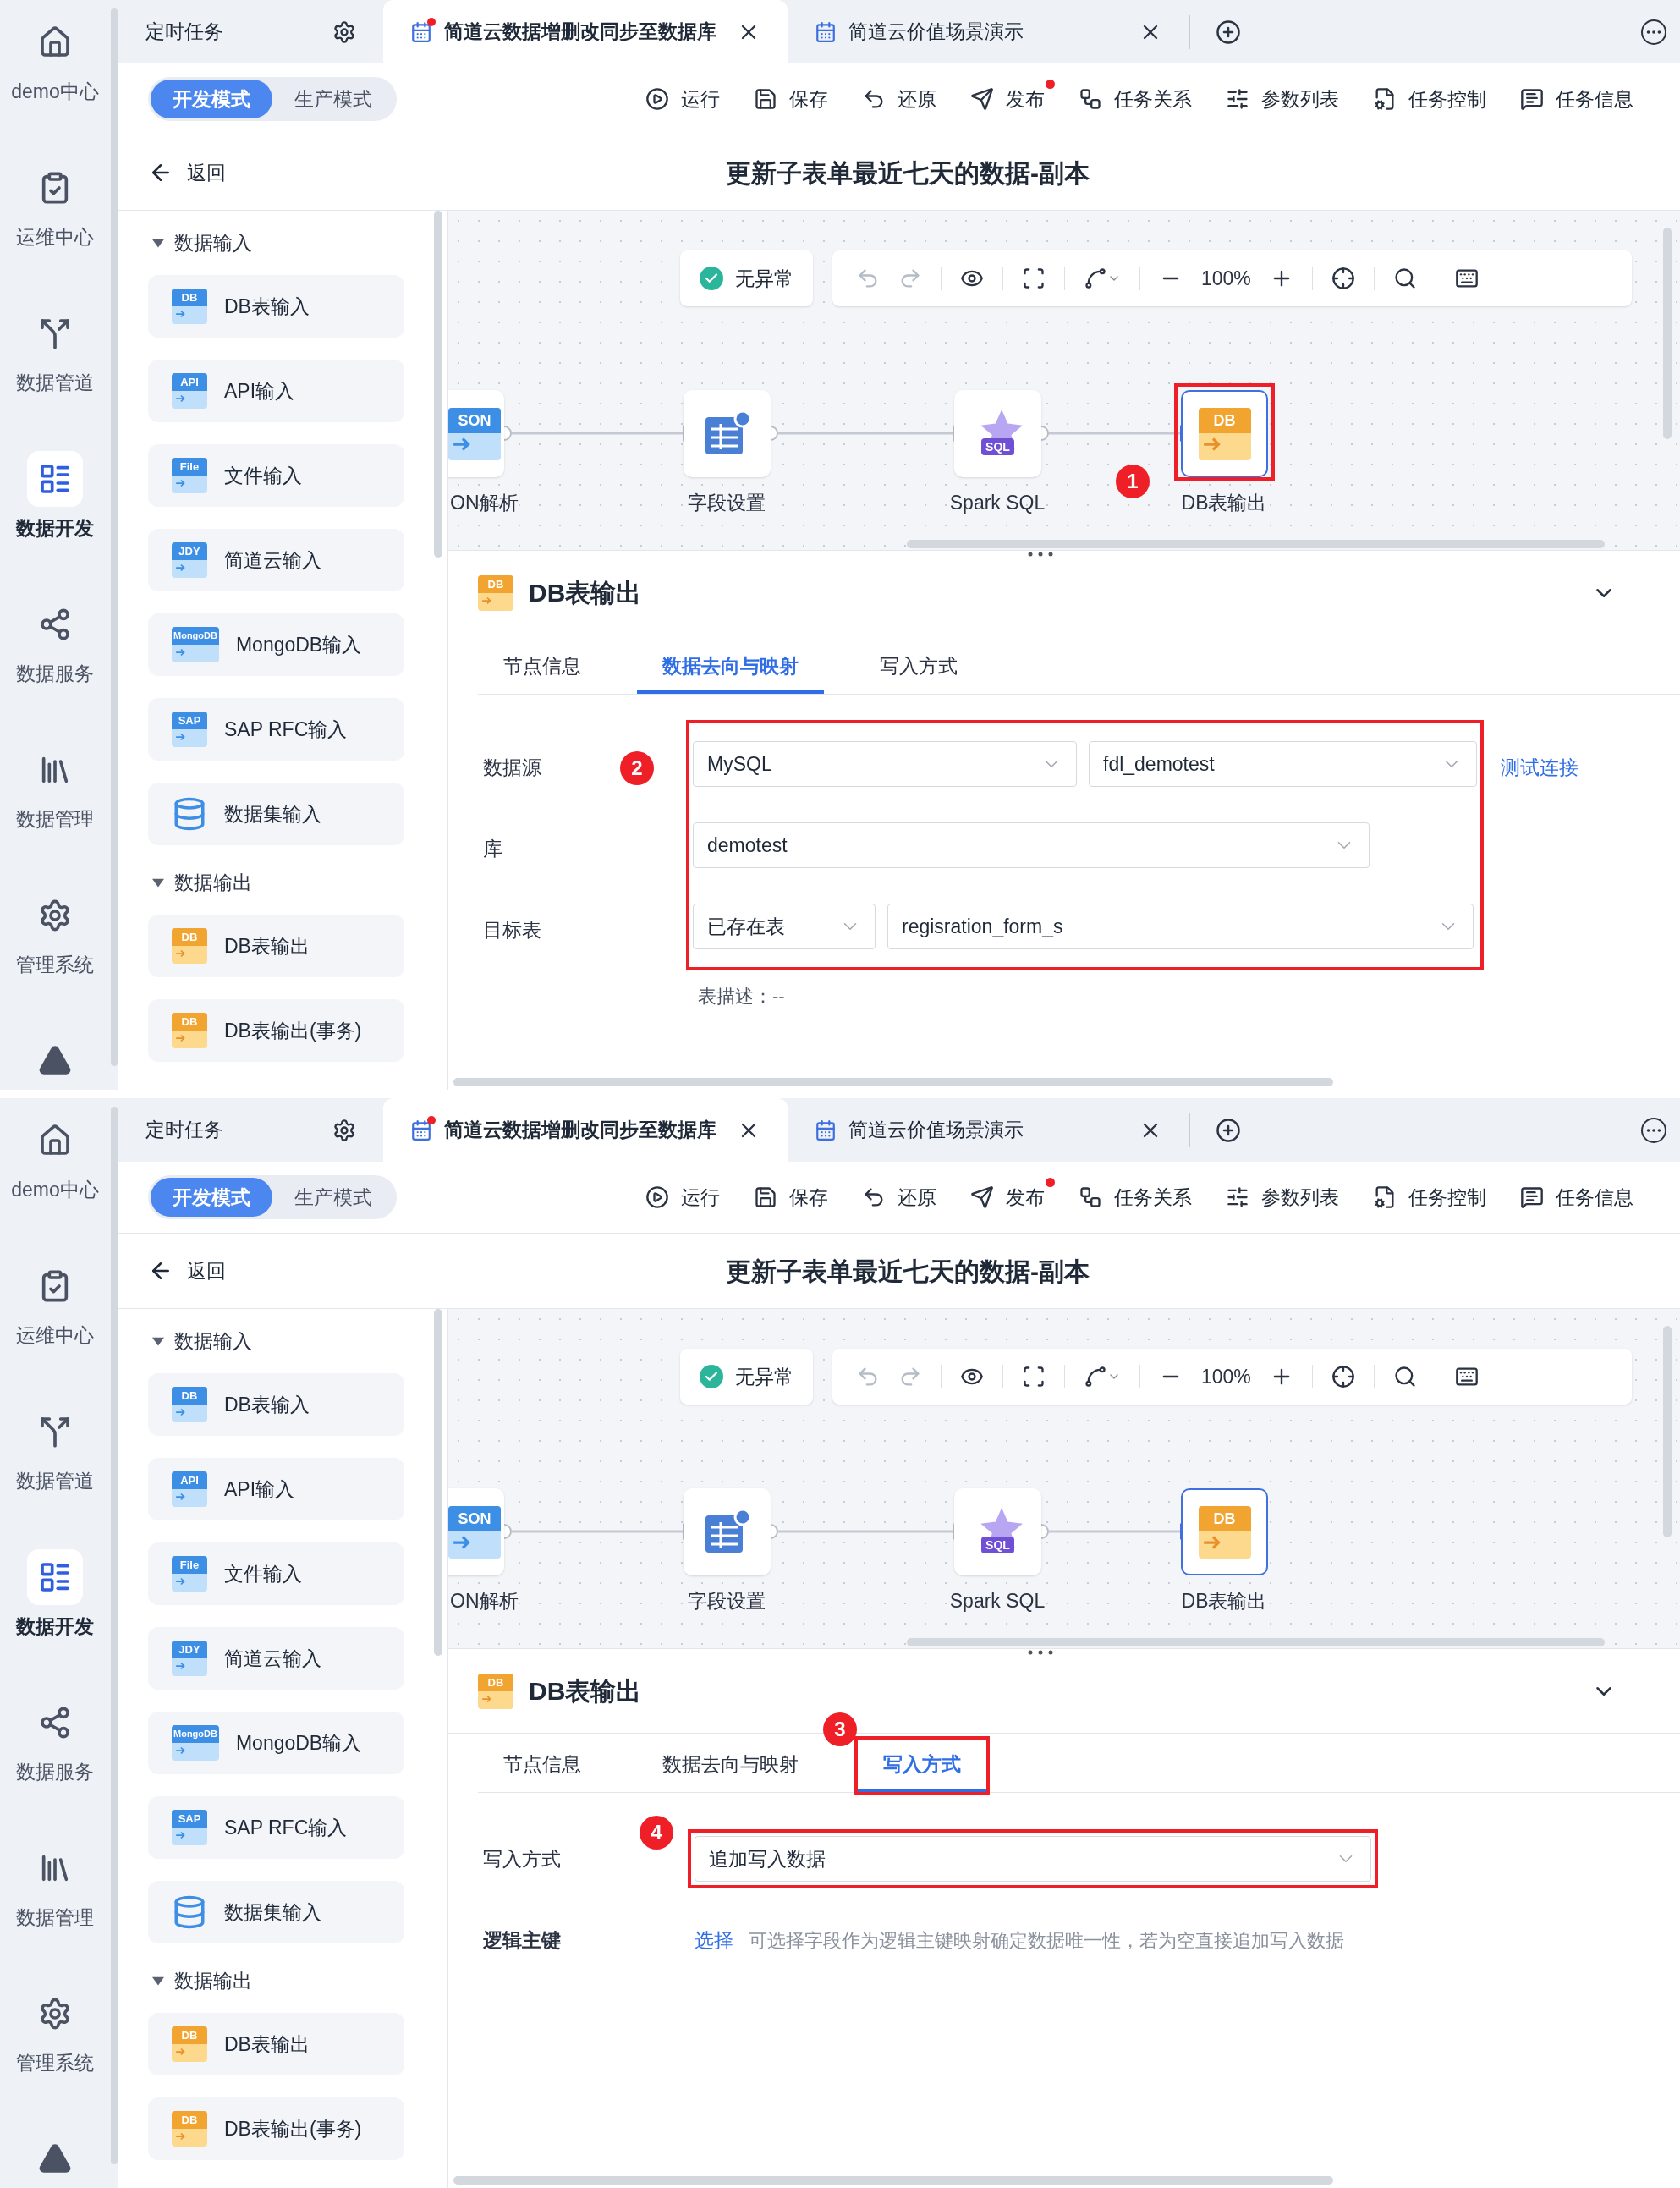  I want to click on arrow-icon, so click(181, 399).